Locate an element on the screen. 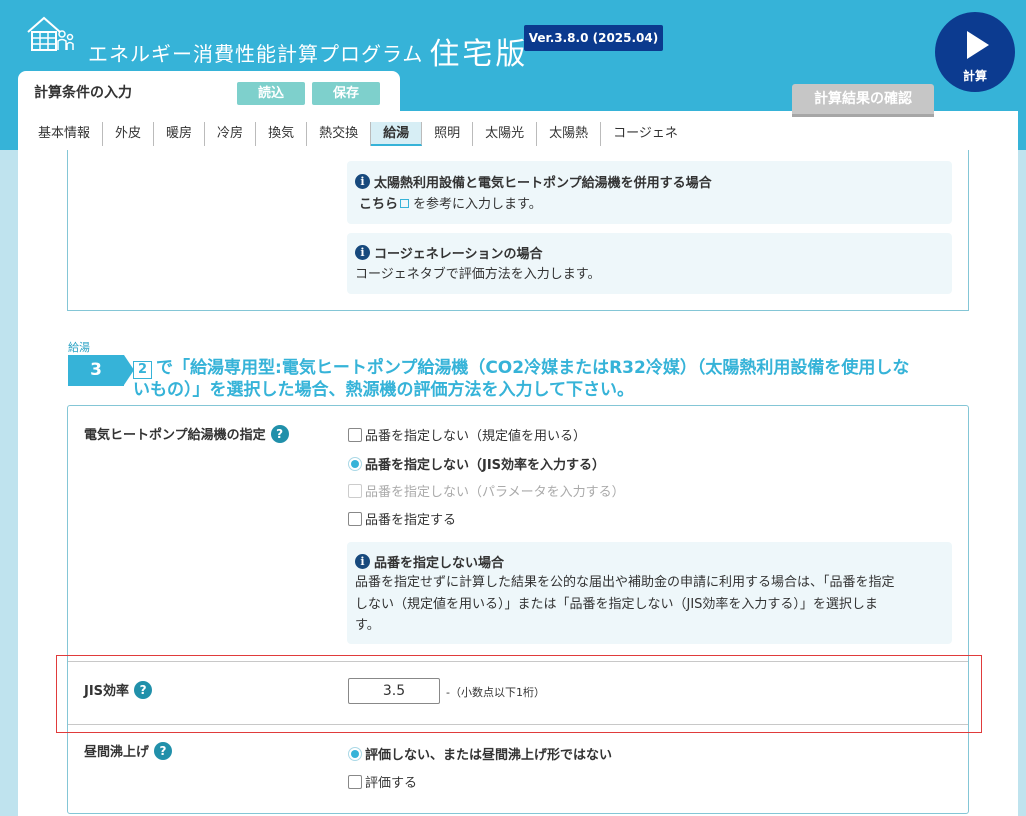 This screenshot has height=816, width=1026. calculate-label: 計算 is located at coordinates (974, 76).